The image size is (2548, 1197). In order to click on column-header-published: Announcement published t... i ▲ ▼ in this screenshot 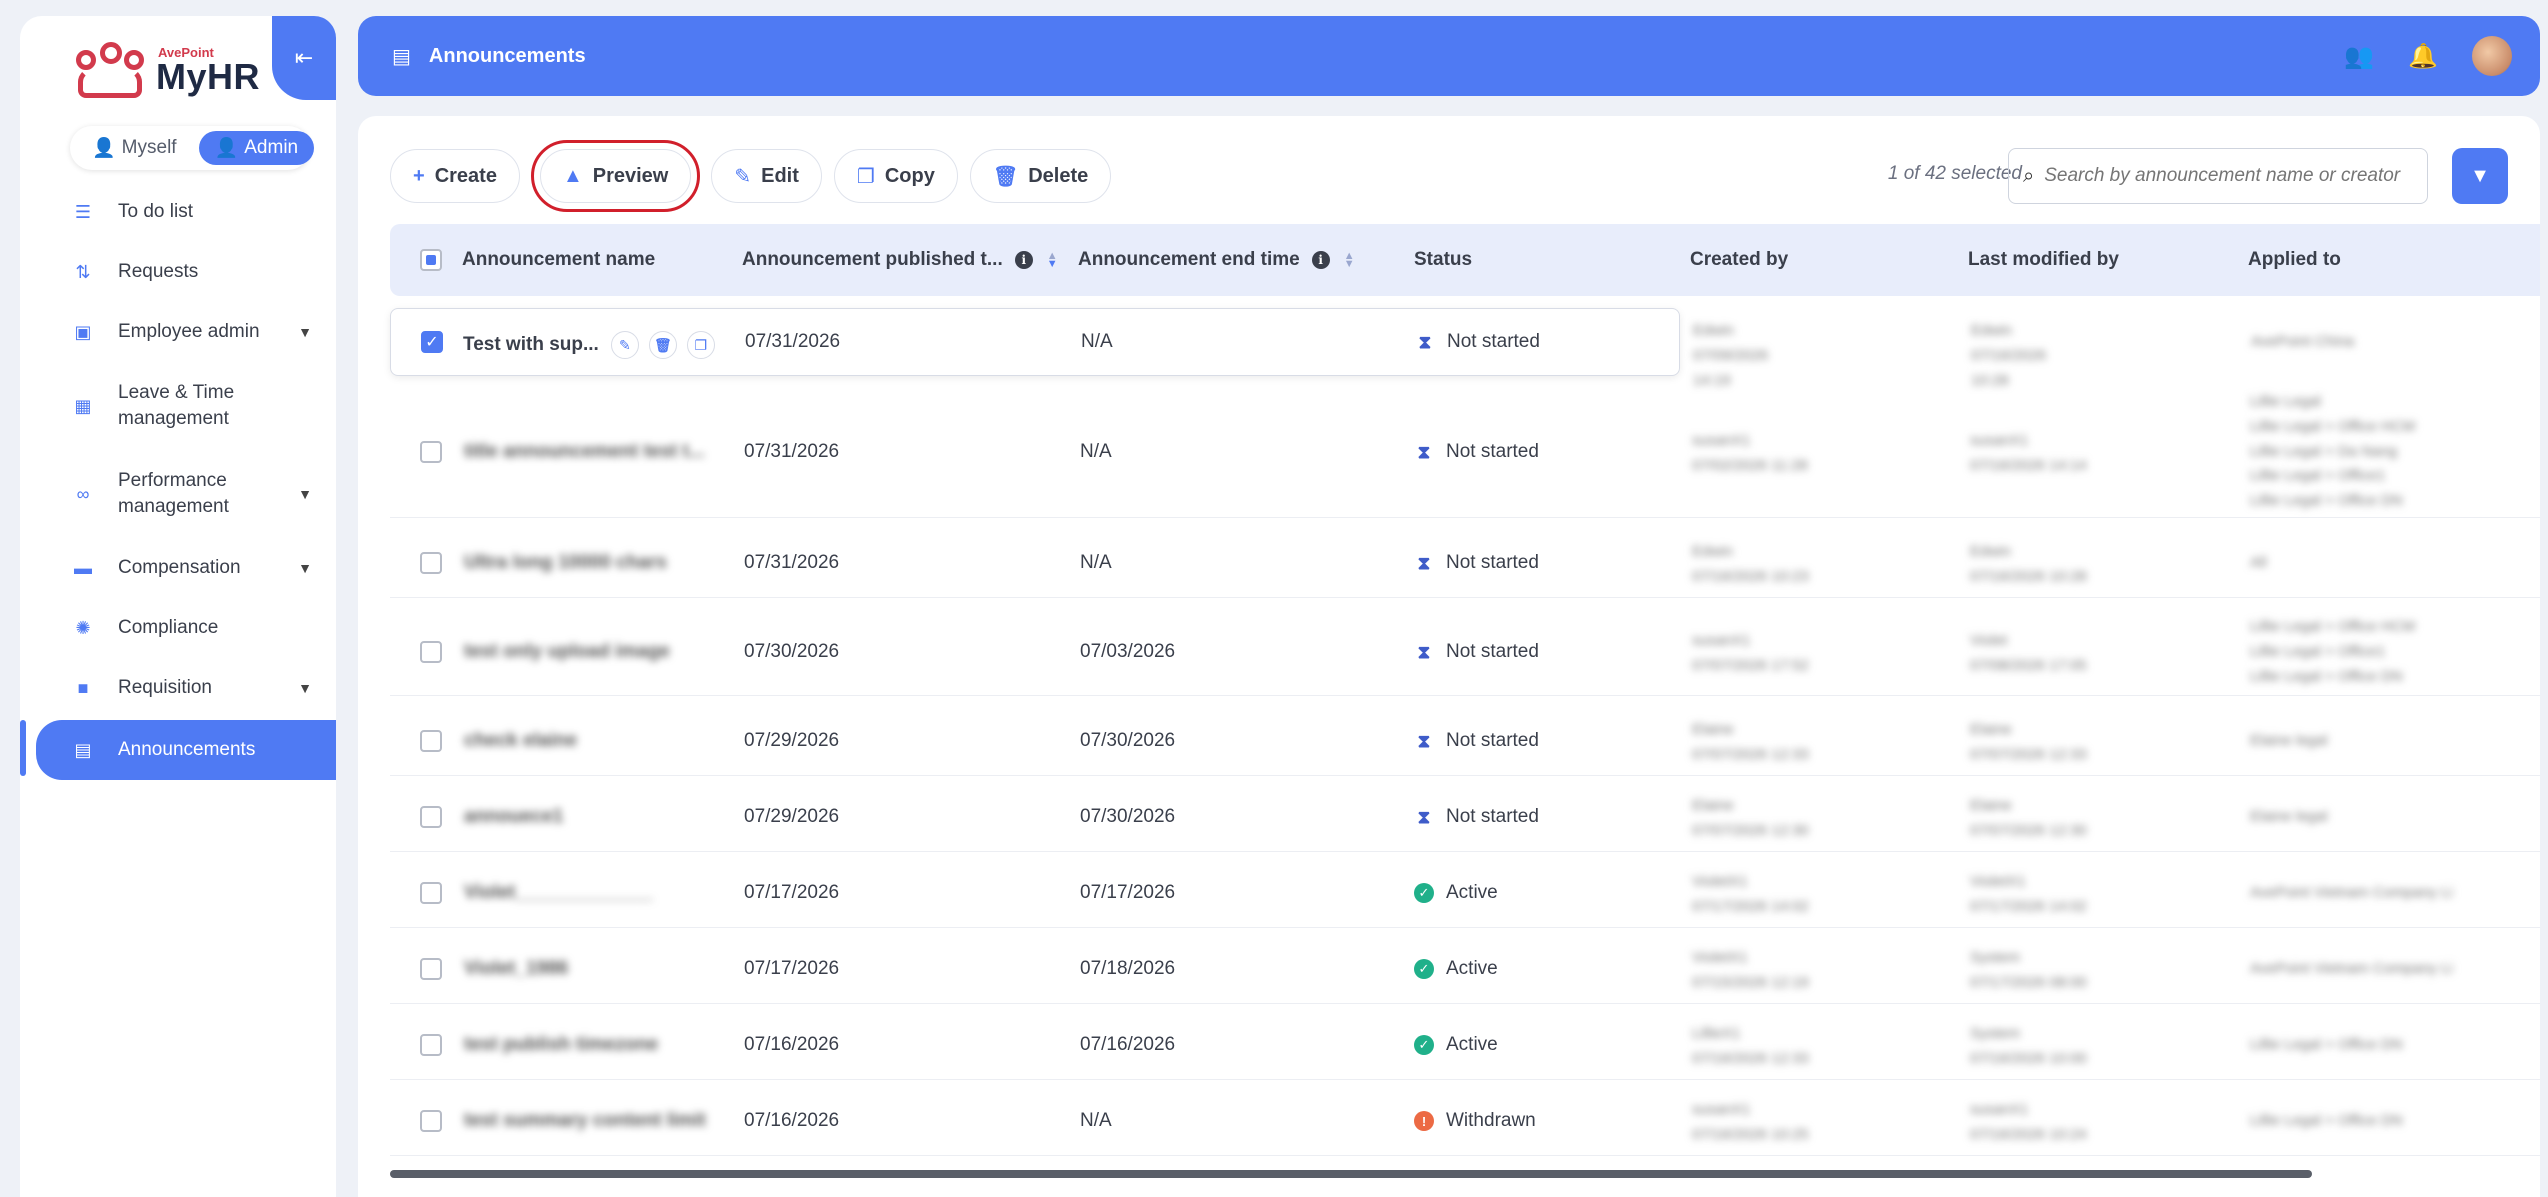, I will do `click(900, 260)`.